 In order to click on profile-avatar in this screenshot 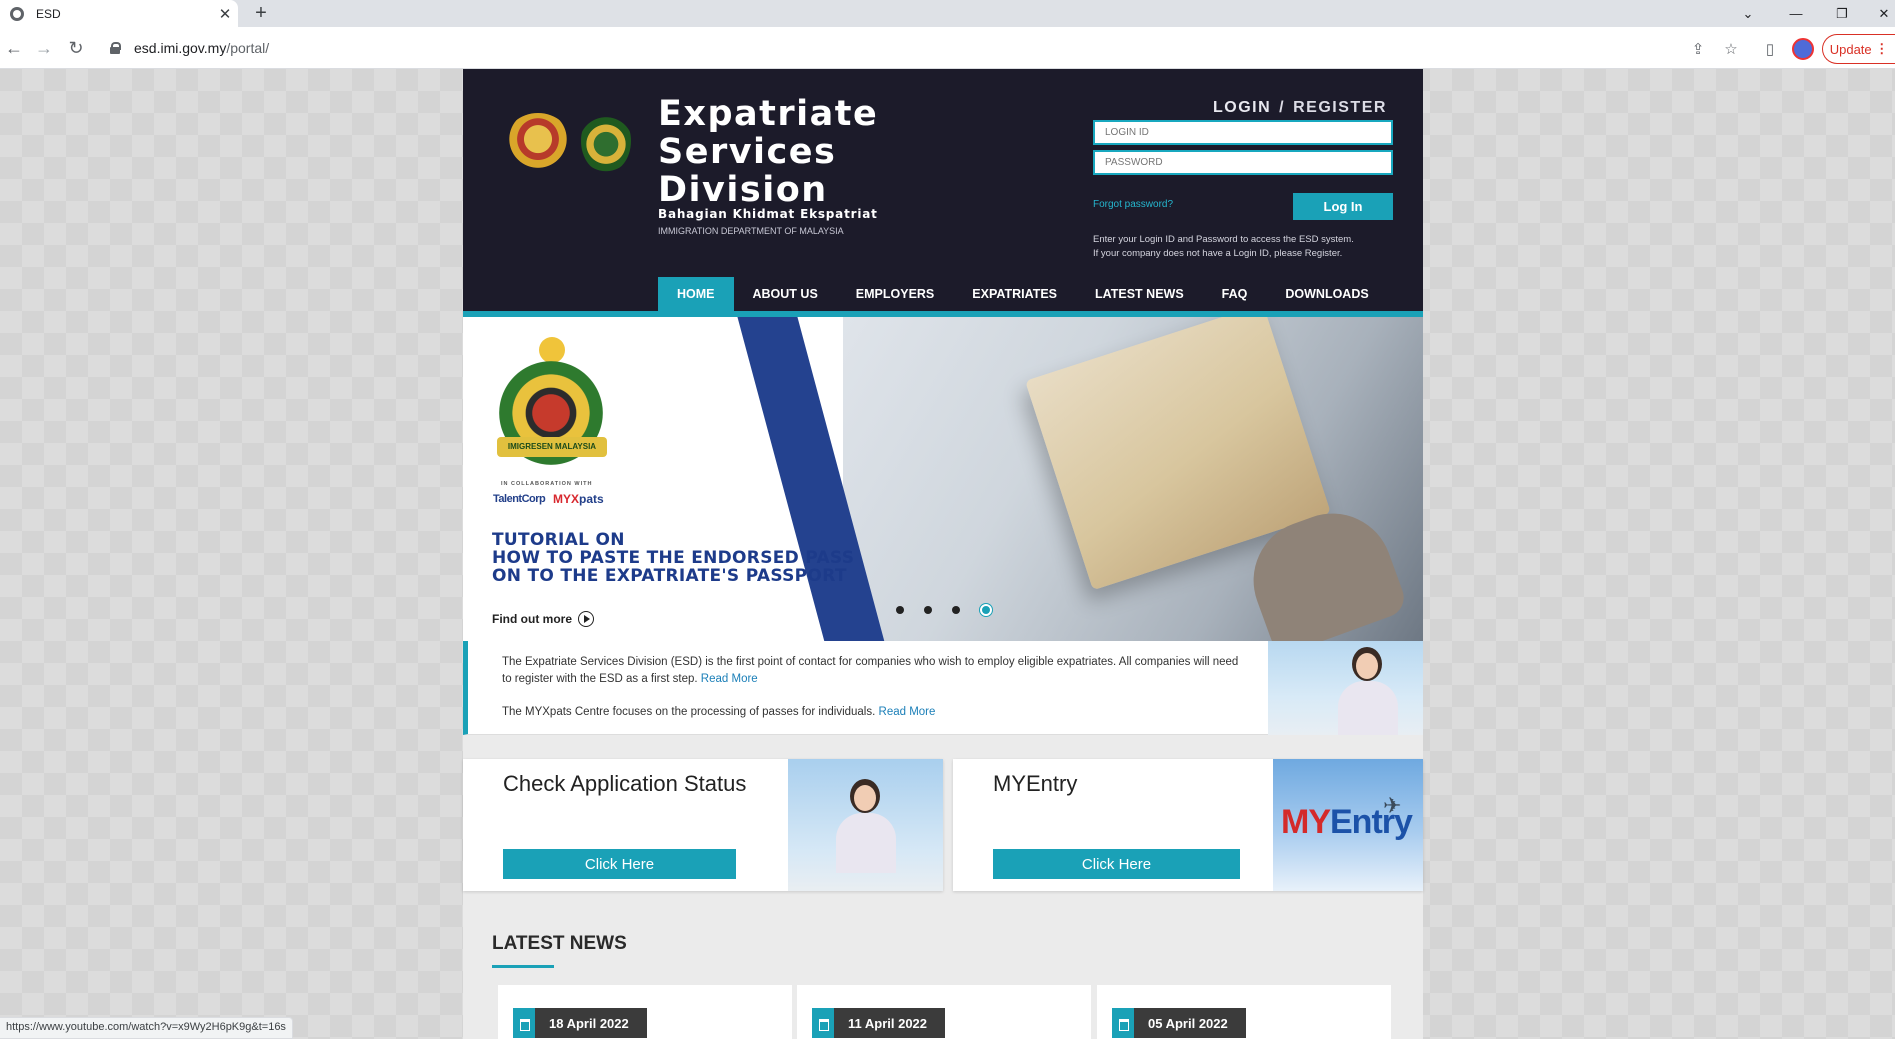, I will do `click(1803, 49)`.